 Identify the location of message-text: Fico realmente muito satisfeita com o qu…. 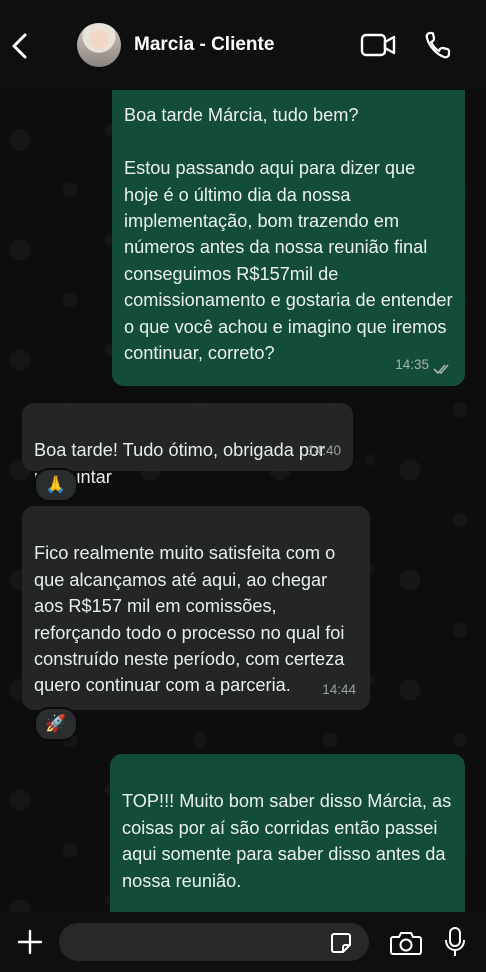
(189, 619).